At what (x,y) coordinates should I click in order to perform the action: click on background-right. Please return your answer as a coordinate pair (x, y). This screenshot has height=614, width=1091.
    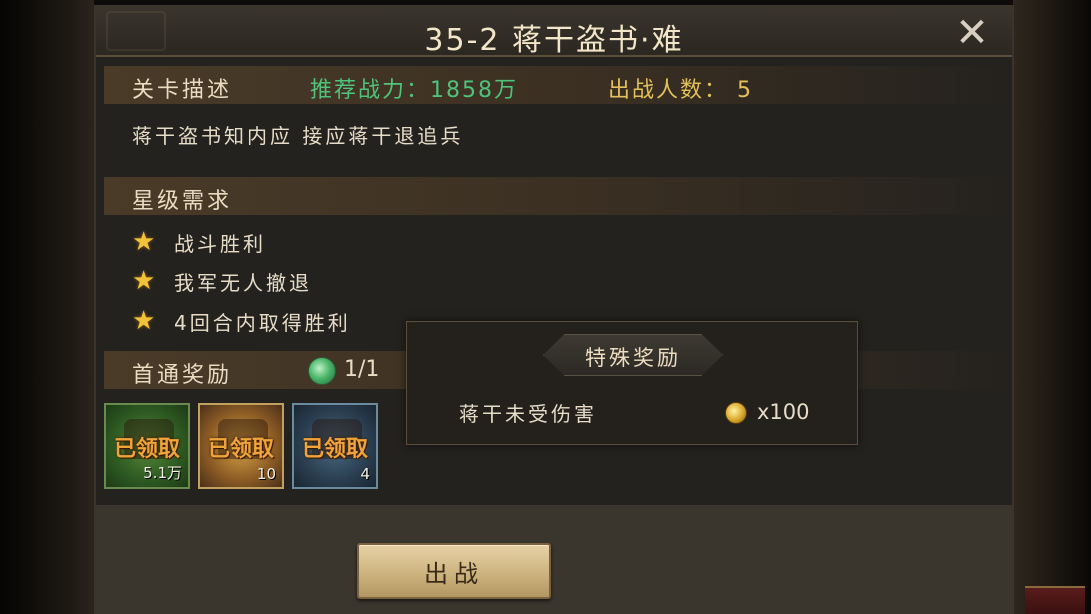
    Looking at the image, I should click on (1052, 307).